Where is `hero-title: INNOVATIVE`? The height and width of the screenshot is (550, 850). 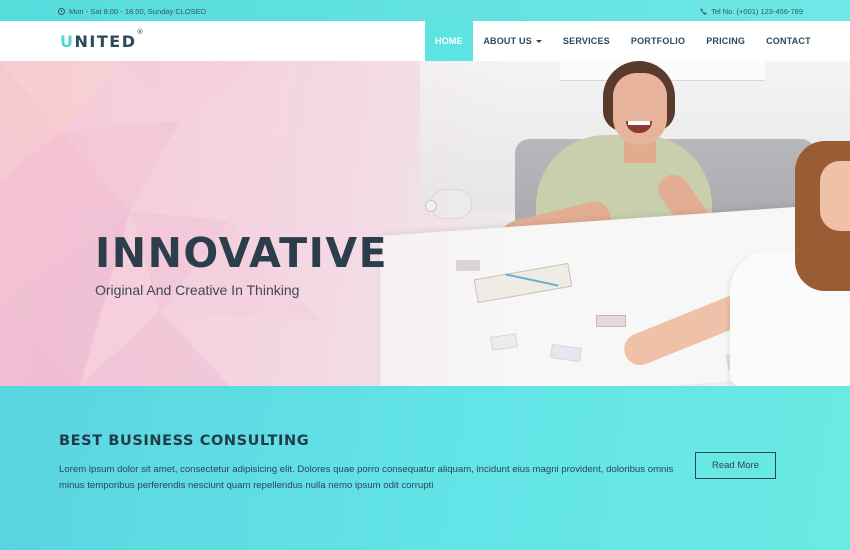
hero-title: INNOVATIVE is located at coordinates (242, 253).